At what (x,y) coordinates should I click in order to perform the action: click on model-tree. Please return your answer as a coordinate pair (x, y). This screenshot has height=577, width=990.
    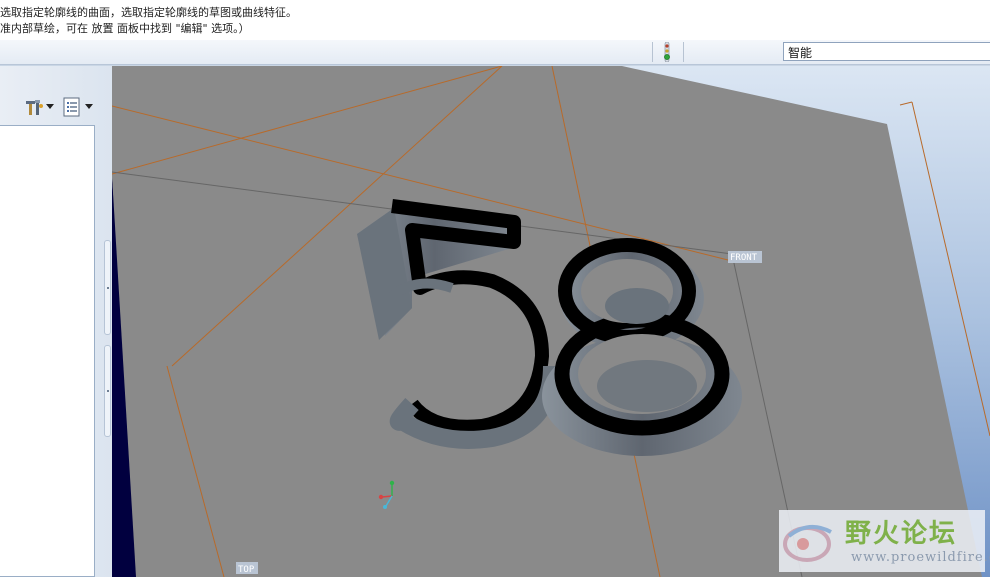
    Looking at the image, I should click on (47, 351).